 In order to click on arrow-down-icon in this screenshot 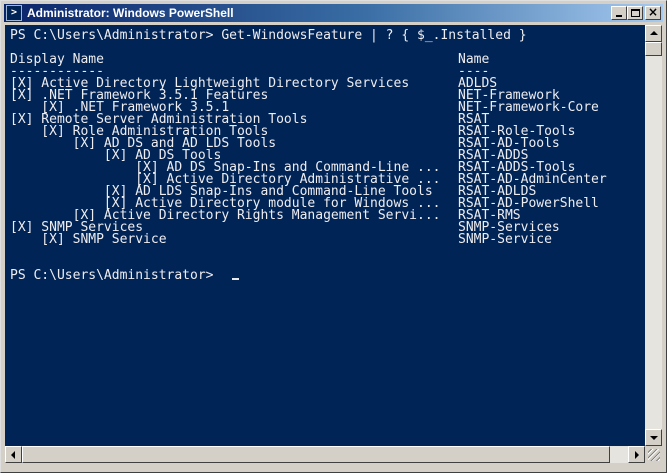, I will do `click(654, 438)`.